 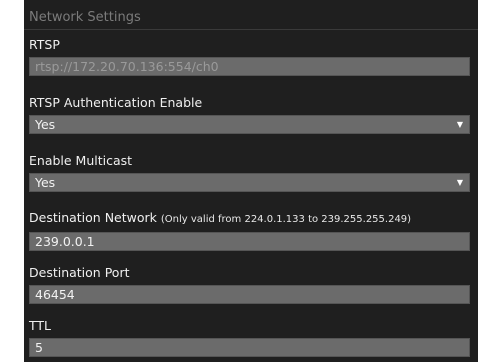 What do you see at coordinates (249, 114) in the screenshot?
I see `rtsp-auth-field: RTSP Authentication Enable Yes ▼` at bounding box center [249, 114].